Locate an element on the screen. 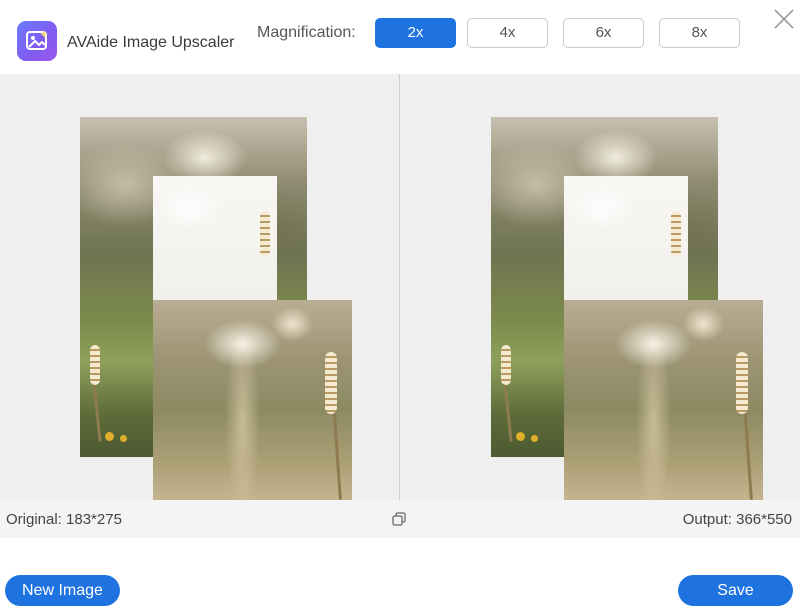 The height and width of the screenshot is (615, 800). panel-divider is located at coordinates (399, 287).